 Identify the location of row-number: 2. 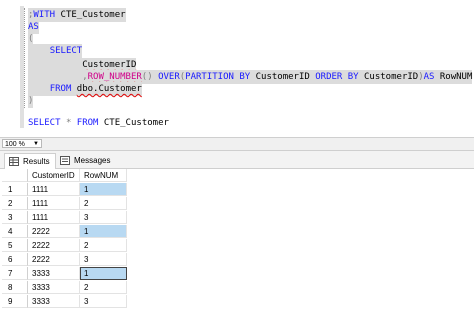
(15, 203).